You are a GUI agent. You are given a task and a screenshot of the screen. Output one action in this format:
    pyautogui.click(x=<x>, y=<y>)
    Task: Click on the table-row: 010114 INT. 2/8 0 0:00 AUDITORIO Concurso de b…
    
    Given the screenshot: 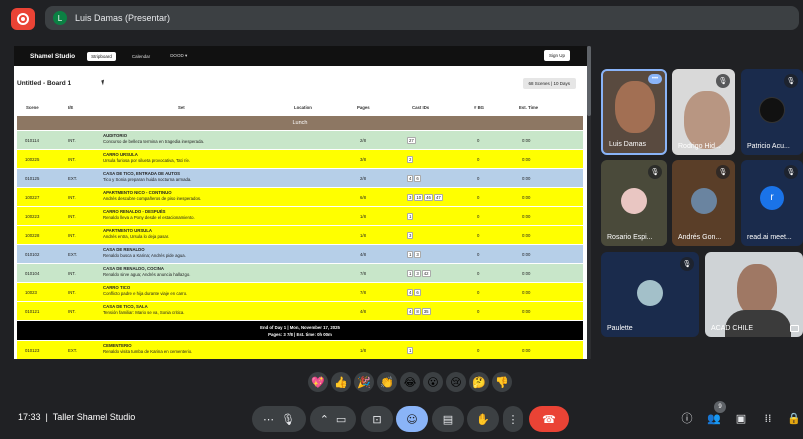 What is the action you would take?
    pyautogui.click(x=300, y=139)
    